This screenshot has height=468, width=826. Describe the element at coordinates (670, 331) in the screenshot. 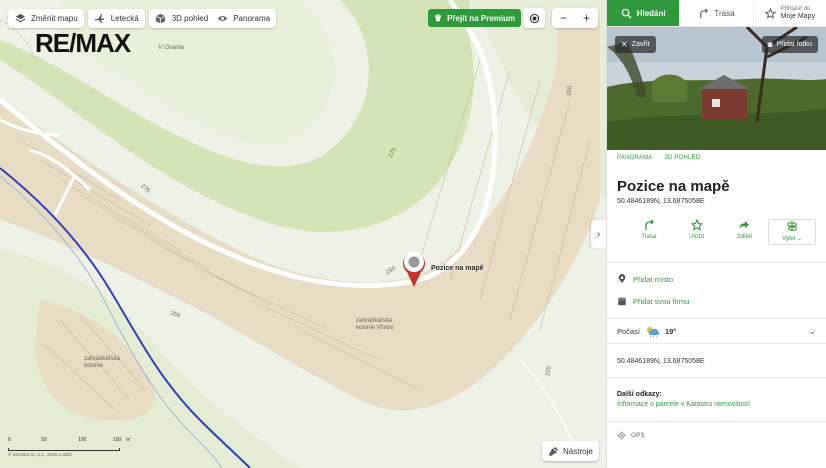

I see `weather-temperature: 19°` at that location.